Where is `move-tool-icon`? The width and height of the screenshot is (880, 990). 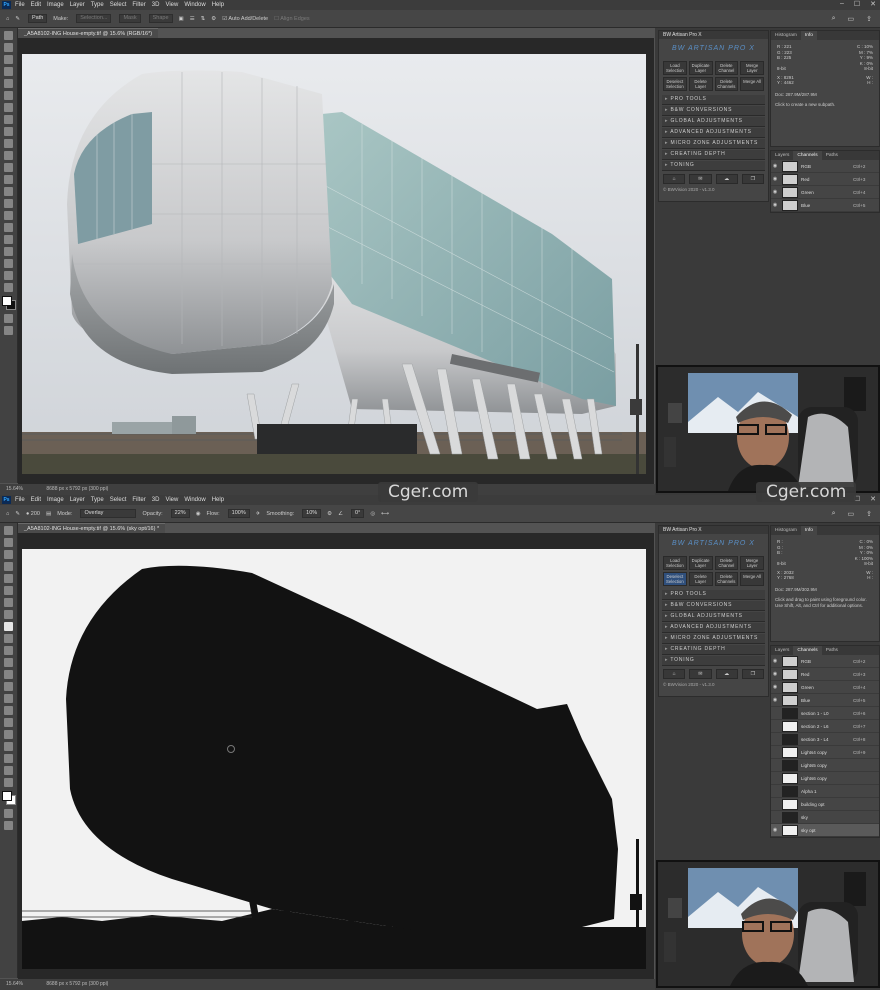 move-tool-icon is located at coordinates (8, 35).